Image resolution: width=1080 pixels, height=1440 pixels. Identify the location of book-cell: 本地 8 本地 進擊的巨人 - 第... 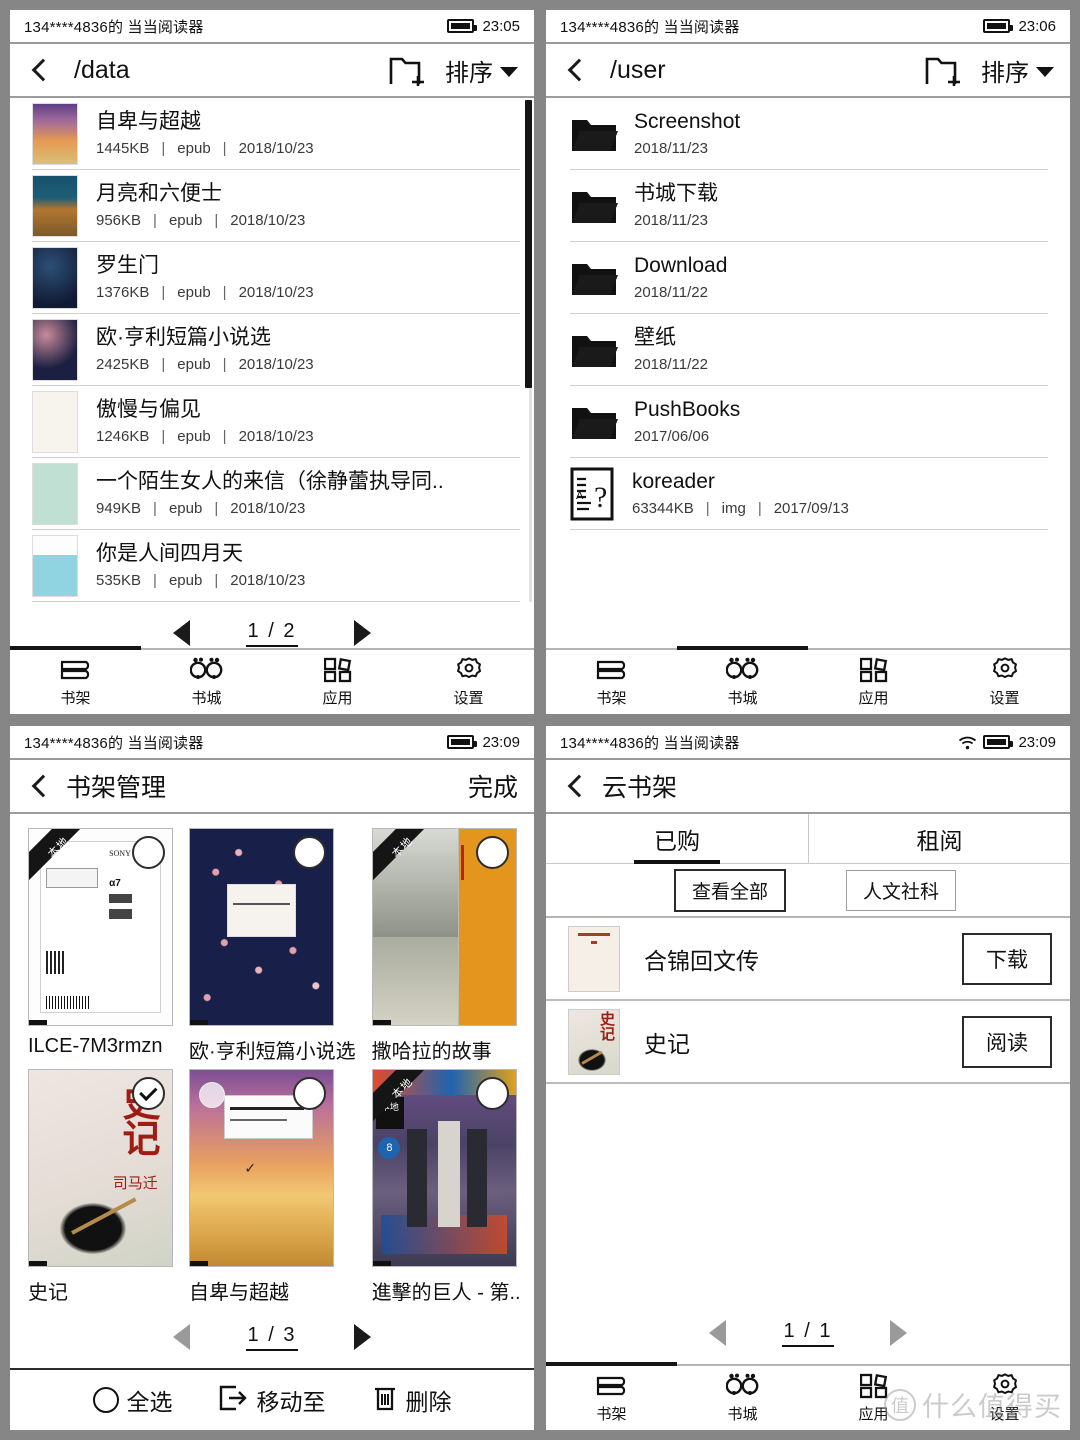
(446, 1187).